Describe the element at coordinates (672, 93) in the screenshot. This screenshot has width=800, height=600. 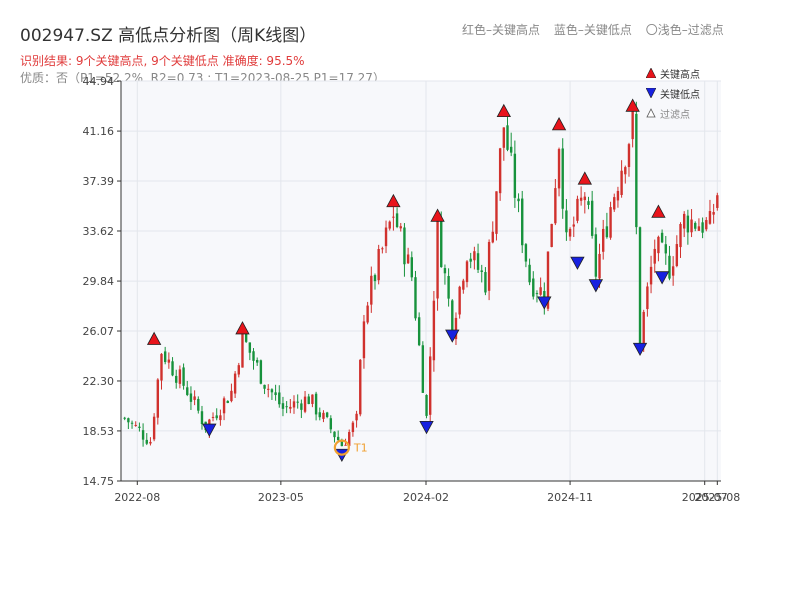
I see `legend-low: 关键低点` at that location.